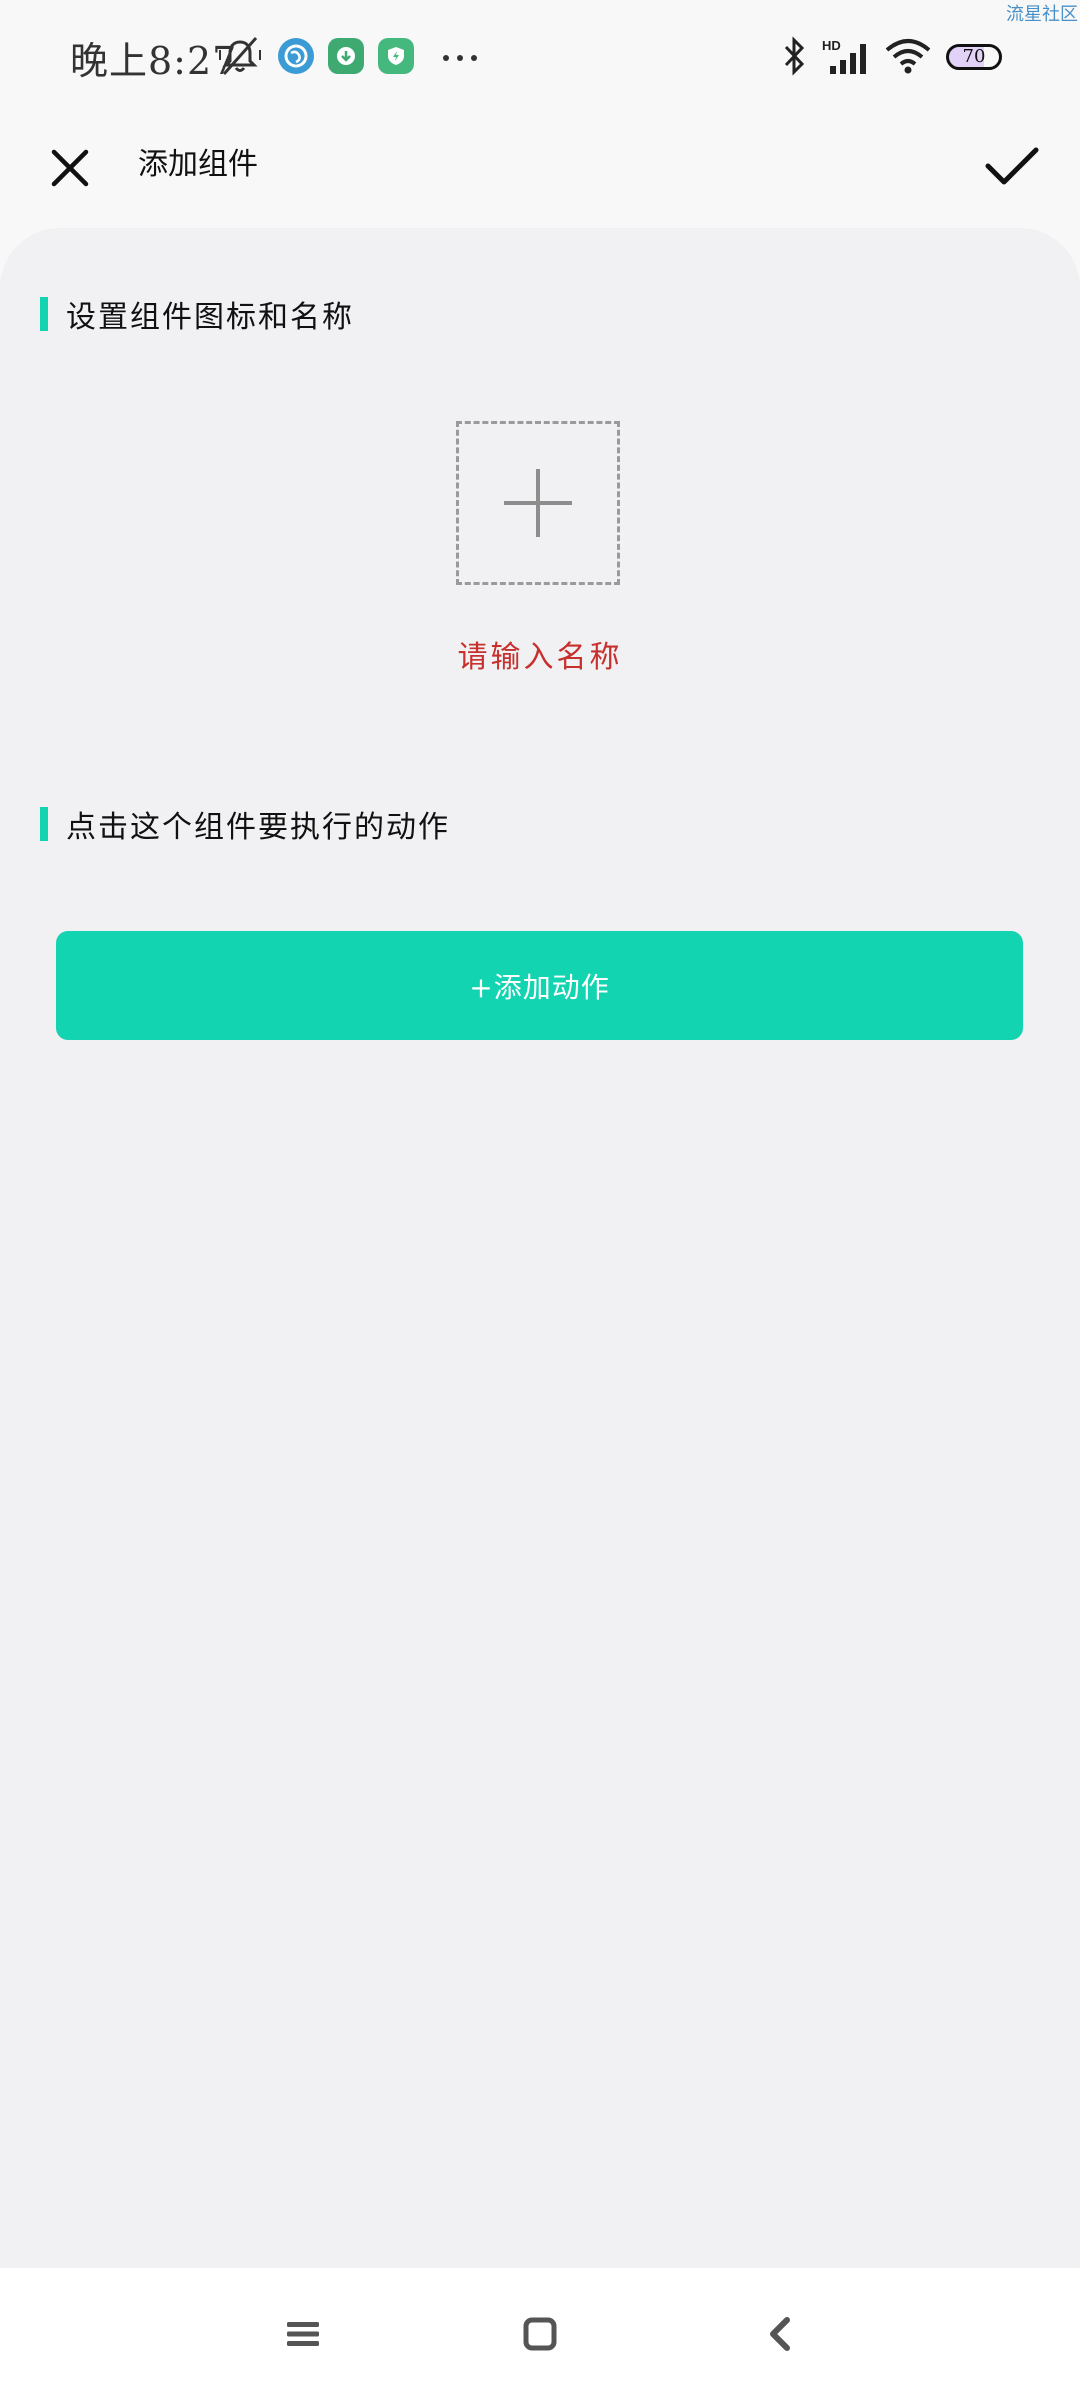 This screenshot has width=1080, height=2400. Describe the element at coordinates (396, 56) in the screenshot. I see `security-app-icon` at that location.